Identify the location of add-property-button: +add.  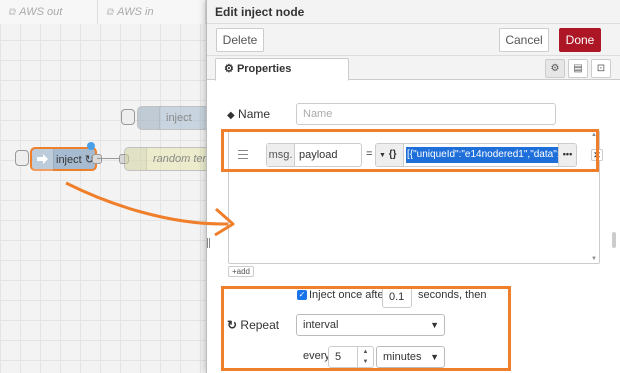
(241, 271).